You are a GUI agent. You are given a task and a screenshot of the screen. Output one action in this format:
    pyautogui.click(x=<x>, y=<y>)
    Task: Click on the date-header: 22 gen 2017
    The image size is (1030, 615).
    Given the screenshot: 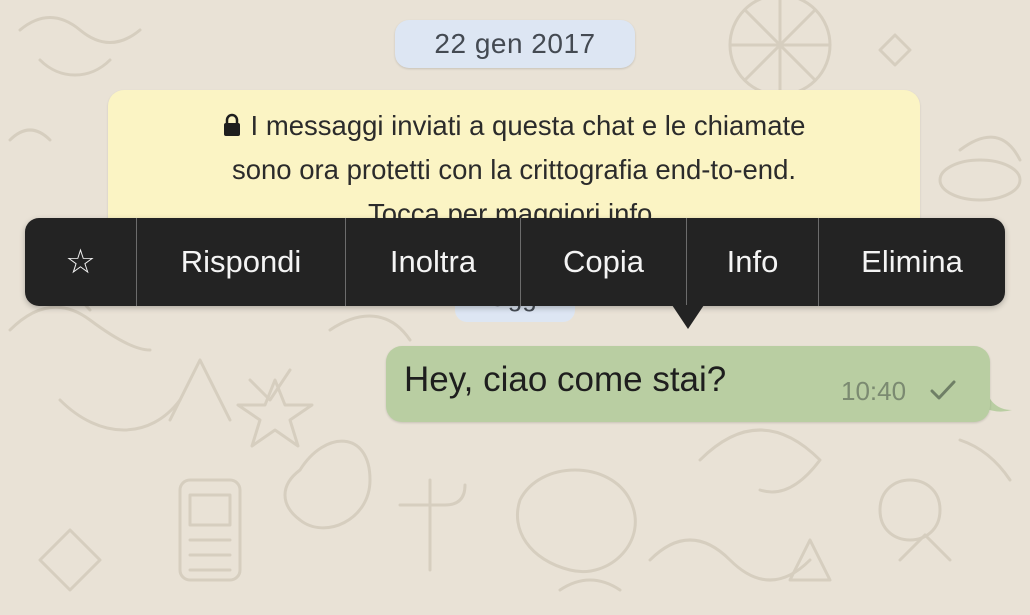 What is the action you would take?
    pyautogui.click(x=515, y=44)
    